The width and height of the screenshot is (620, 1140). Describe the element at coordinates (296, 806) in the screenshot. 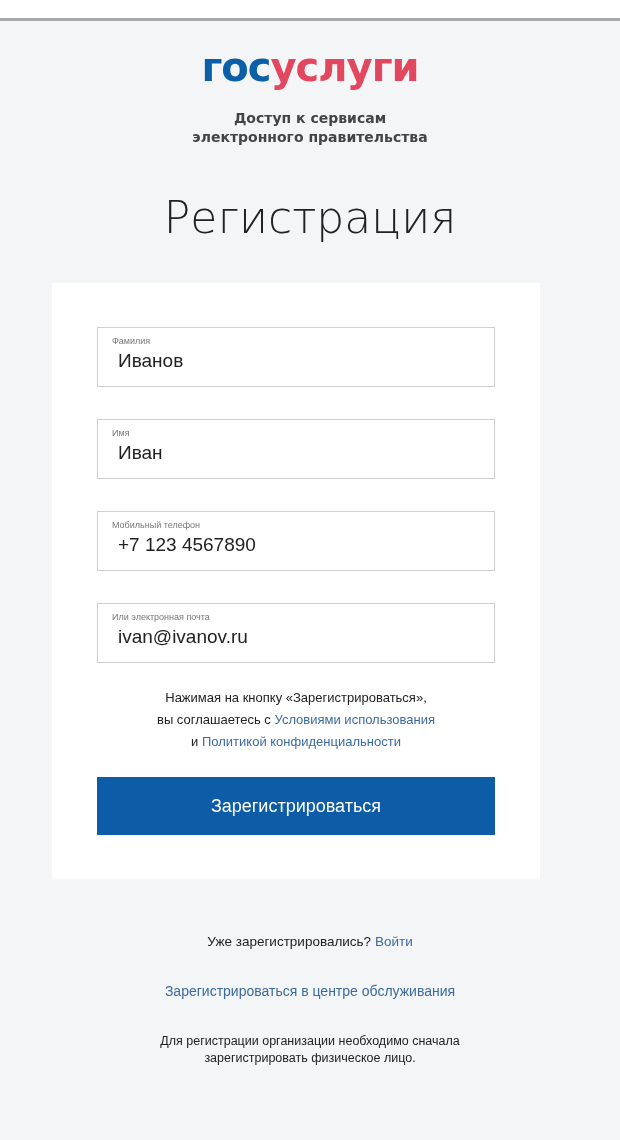

I see `register-button: Зарегистрироваться` at that location.